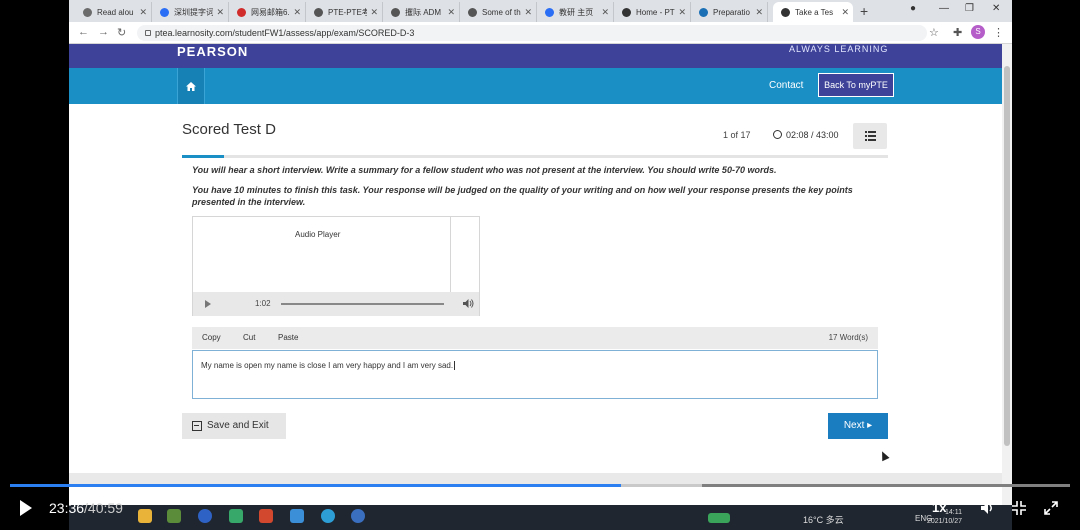  What do you see at coordinates (777, 134) in the screenshot?
I see `clock-icon` at bounding box center [777, 134].